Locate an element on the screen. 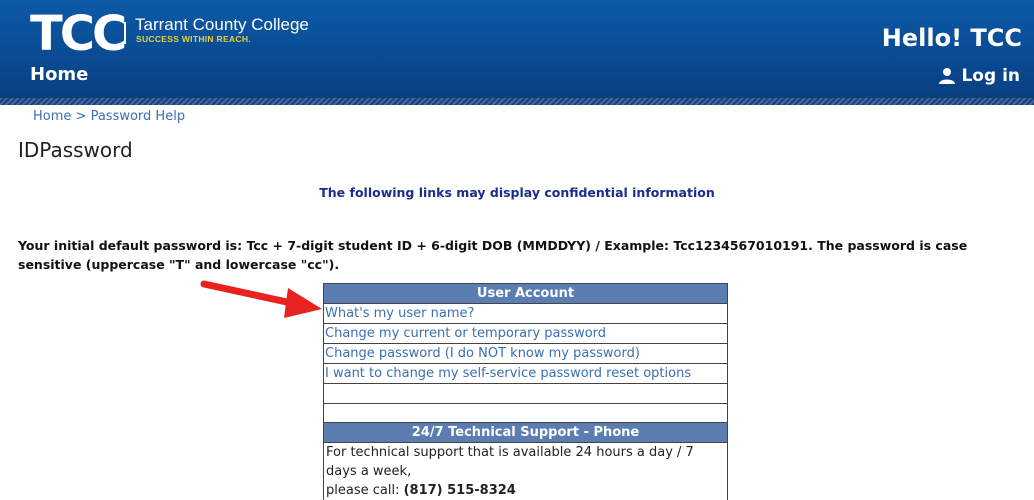 The width and height of the screenshot is (1034, 500). support-phone-number: (817) 515-8324 is located at coordinates (460, 490).